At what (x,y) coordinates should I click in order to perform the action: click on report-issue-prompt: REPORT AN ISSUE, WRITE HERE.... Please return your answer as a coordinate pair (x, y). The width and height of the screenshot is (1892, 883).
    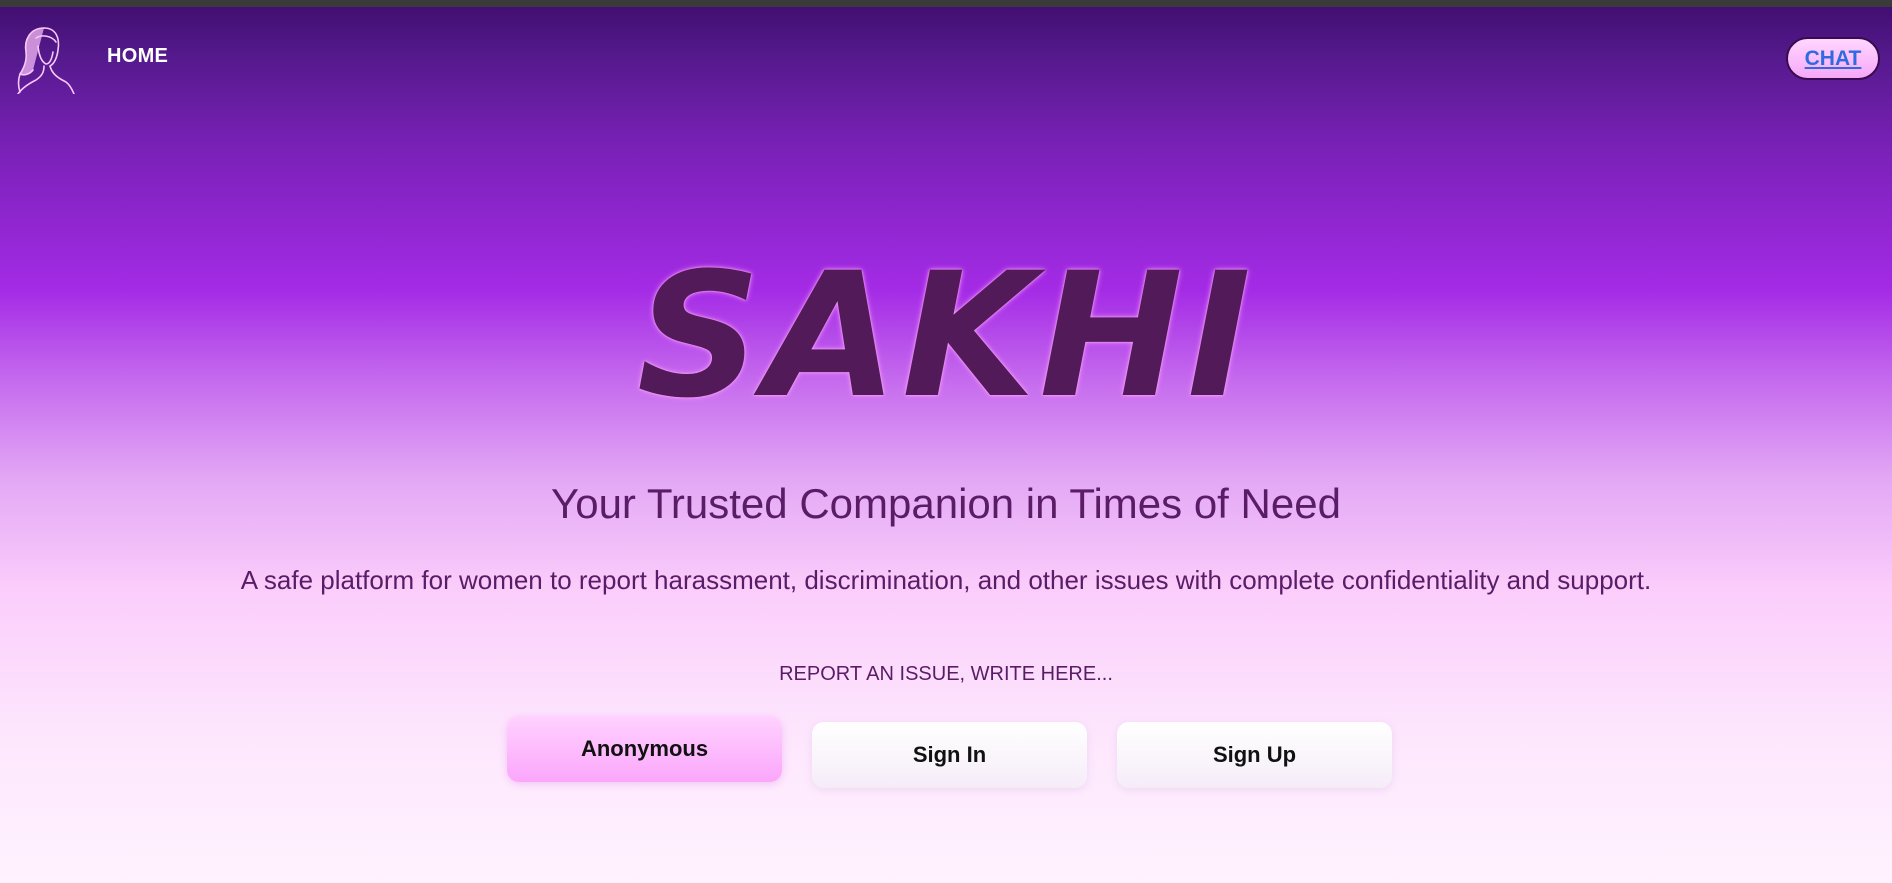
    Looking at the image, I should click on (946, 674).